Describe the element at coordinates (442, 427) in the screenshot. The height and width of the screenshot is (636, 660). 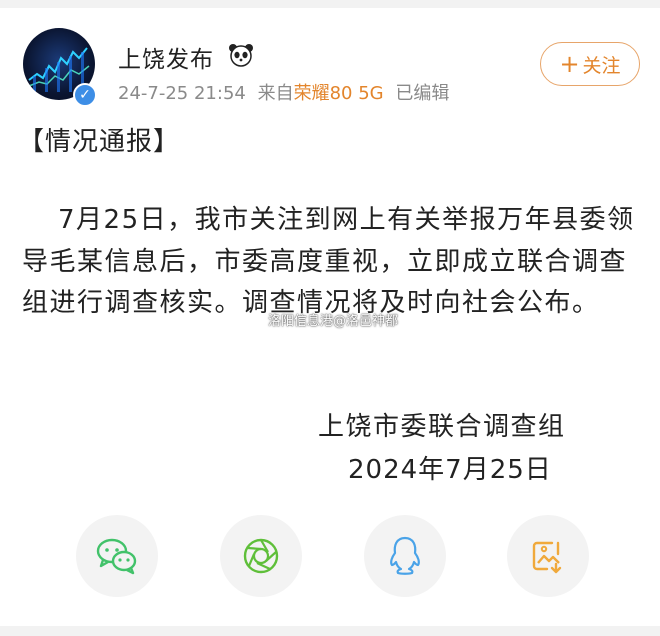
I see `signature-org: 上饶市委联合调查组` at that location.